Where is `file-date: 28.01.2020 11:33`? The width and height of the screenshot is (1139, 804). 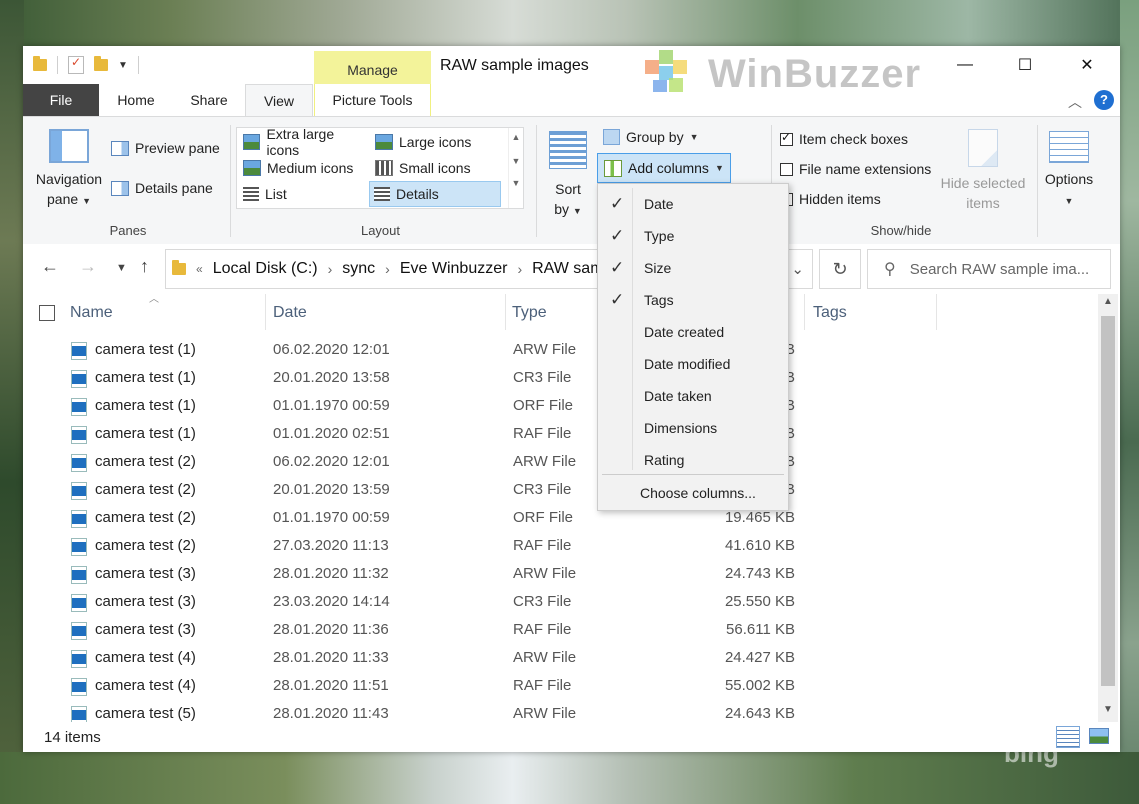
file-date: 28.01.2020 11:33 is located at coordinates (331, 657).